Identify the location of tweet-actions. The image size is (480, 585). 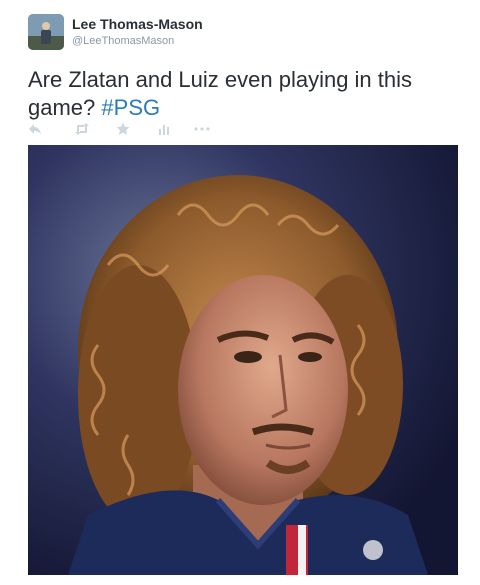
(128, 129).